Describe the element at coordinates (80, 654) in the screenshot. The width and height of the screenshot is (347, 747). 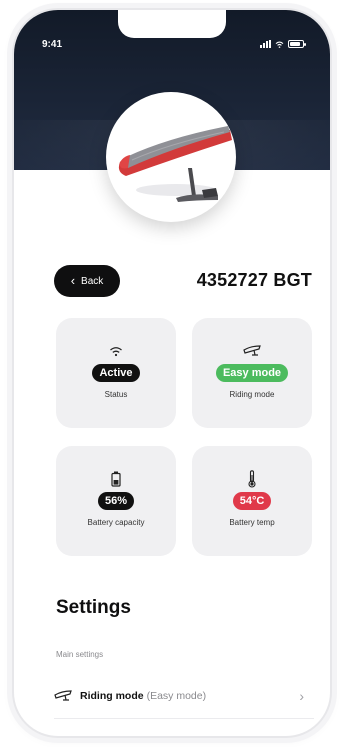
I see `section-label-main-settings: Main settings` at that location.